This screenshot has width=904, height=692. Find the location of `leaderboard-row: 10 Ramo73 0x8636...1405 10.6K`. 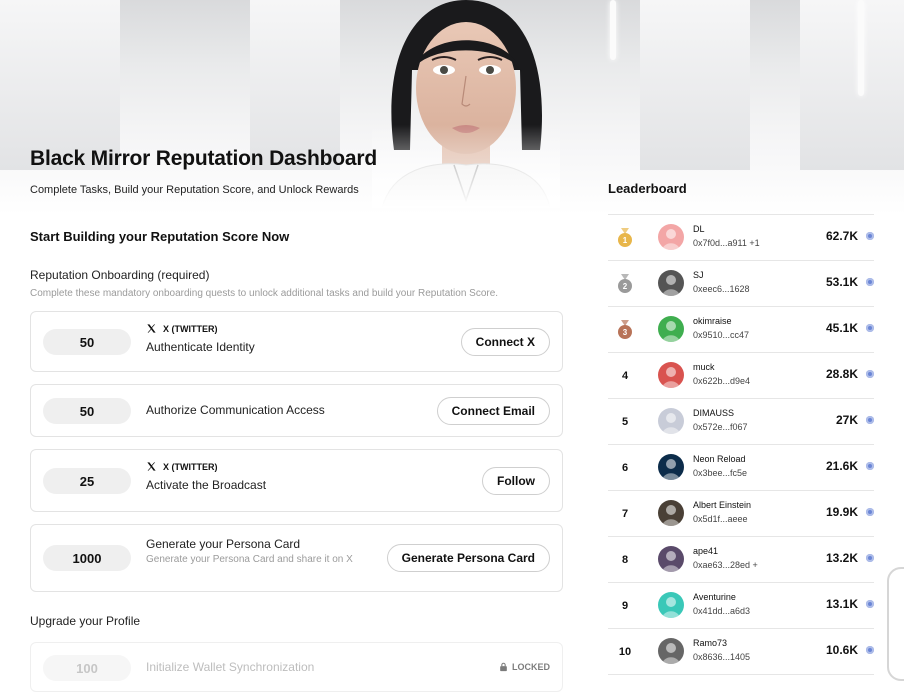

leaderboard-row: 10 Ramo73 0x8636...1405 10.6K is located at coordinates (741, 651).